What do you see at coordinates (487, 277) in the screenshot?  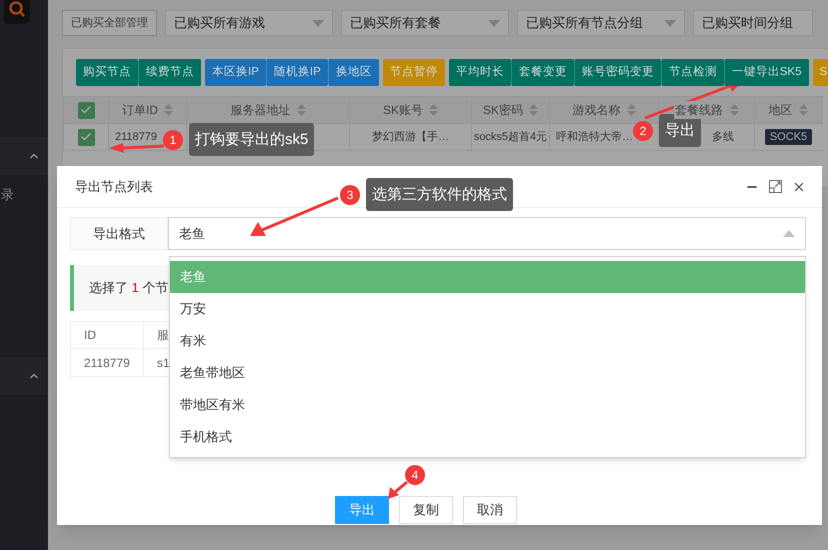 I see `dropdown-option: 老鱼` at bounding box center [487, 277].